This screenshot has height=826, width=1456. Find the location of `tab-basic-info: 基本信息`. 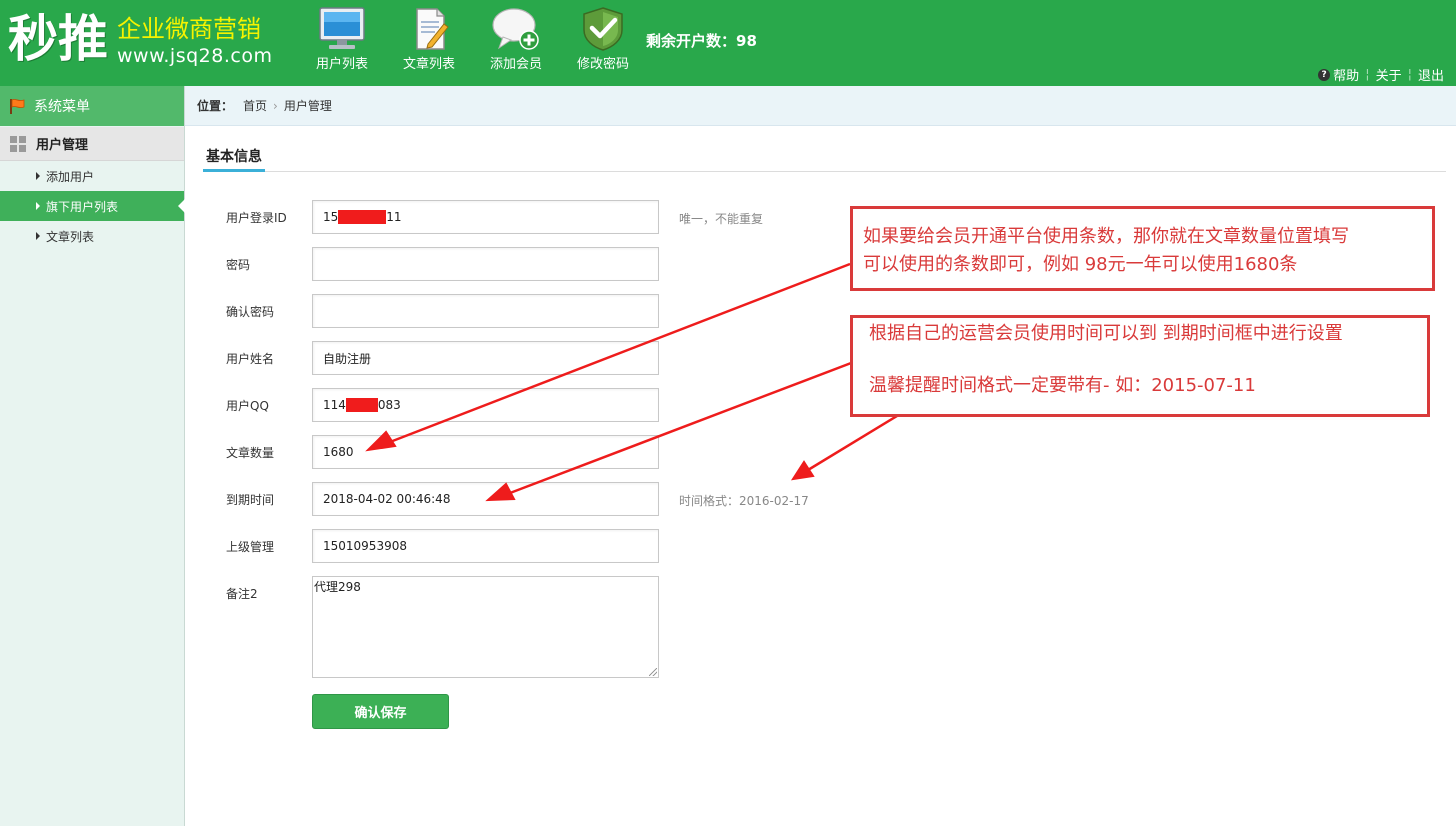

tab-basic-info: 基本信息 is located at coordinates (234, 156).